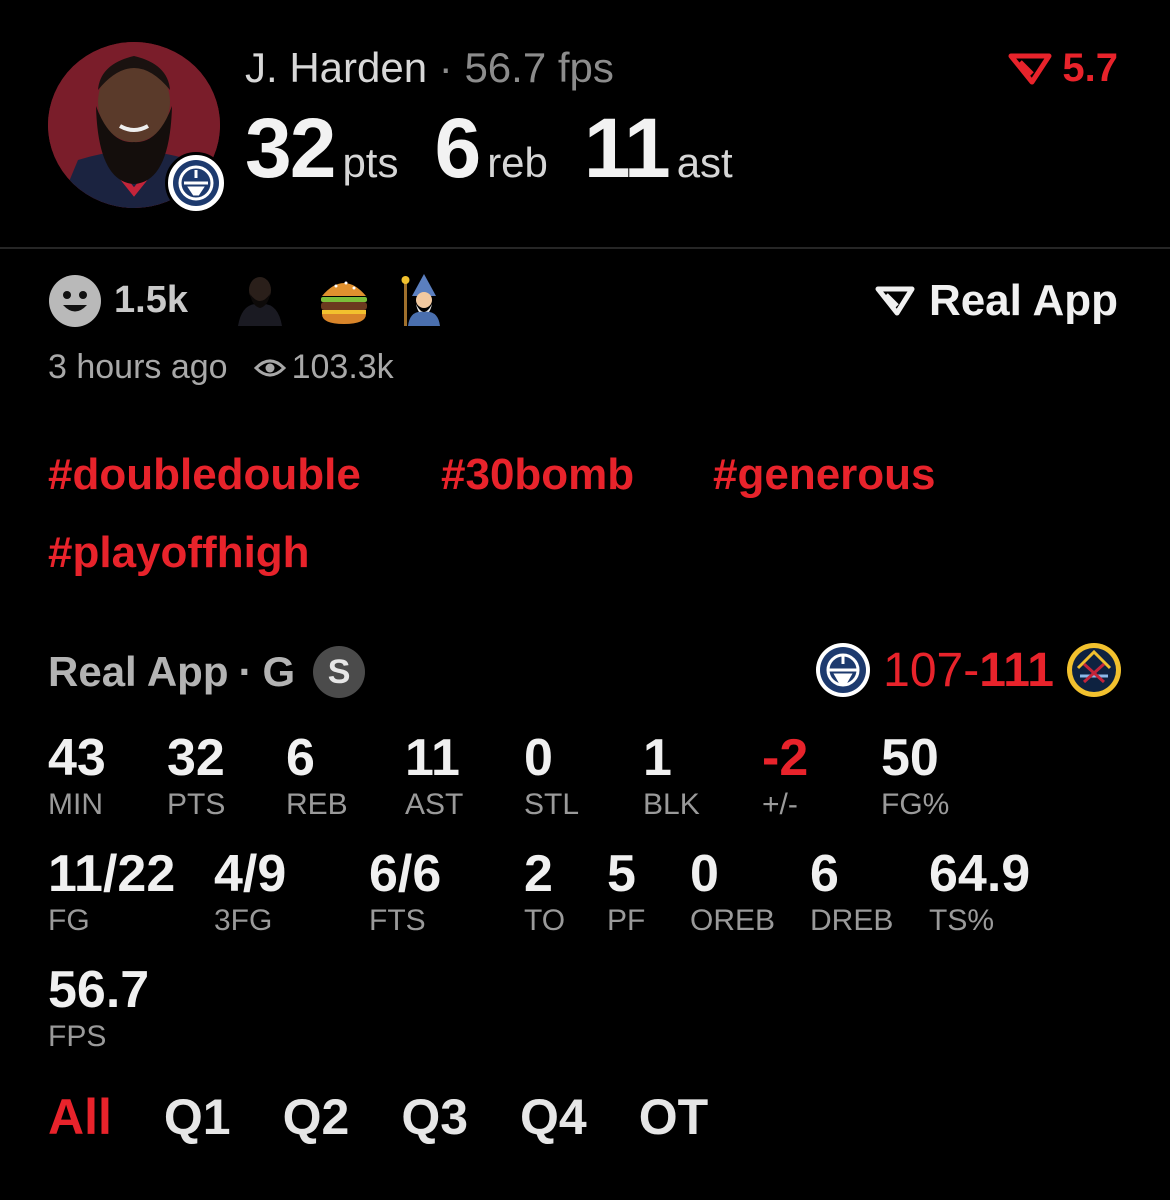  Describe the element at coordinates (112, 874) in the screenshot. I see `stat-fg-value: 11/22` at that location.